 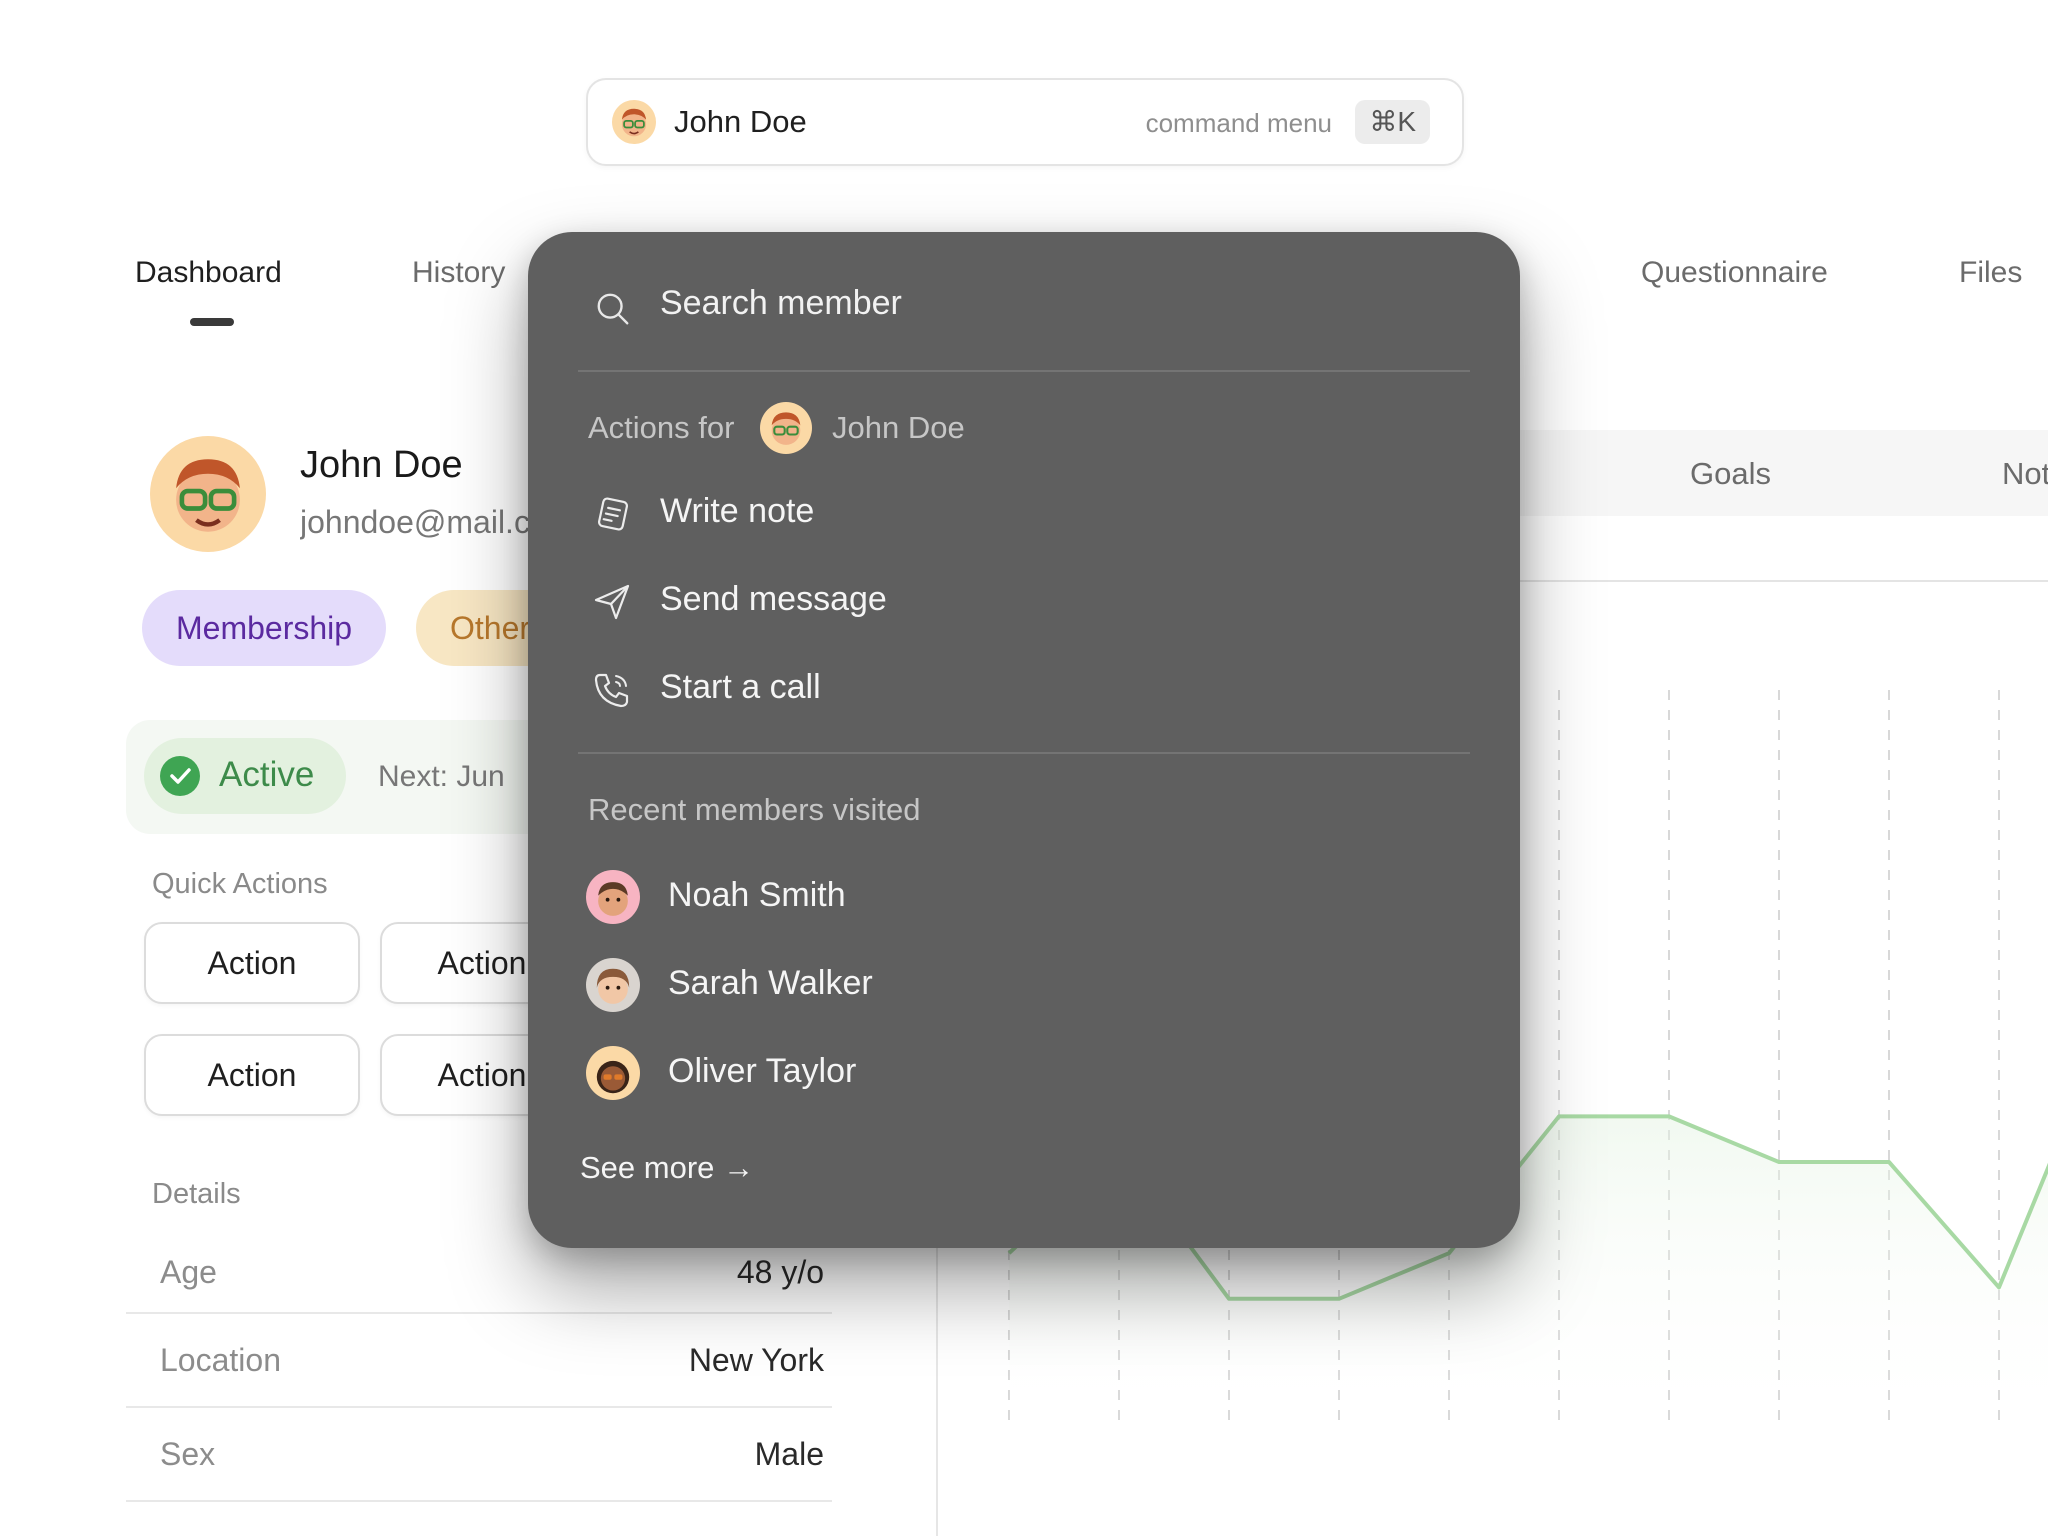 What do you see at coordinates (898, 427) in the screenshot?
I see `actions-for-name: John Doe` at bounding box center [898, 427].